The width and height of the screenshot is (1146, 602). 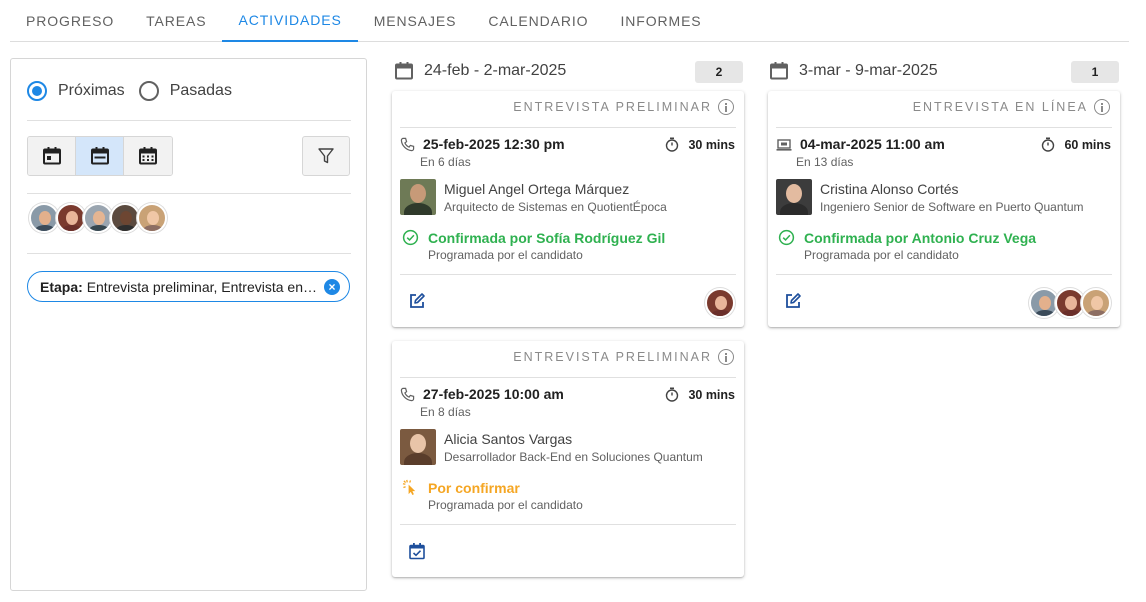 What do you see at coordinates (290, 21) in the screenshot?
I see `tab-actividades: ACTIVIDADES` at bounding box center [290, 21].